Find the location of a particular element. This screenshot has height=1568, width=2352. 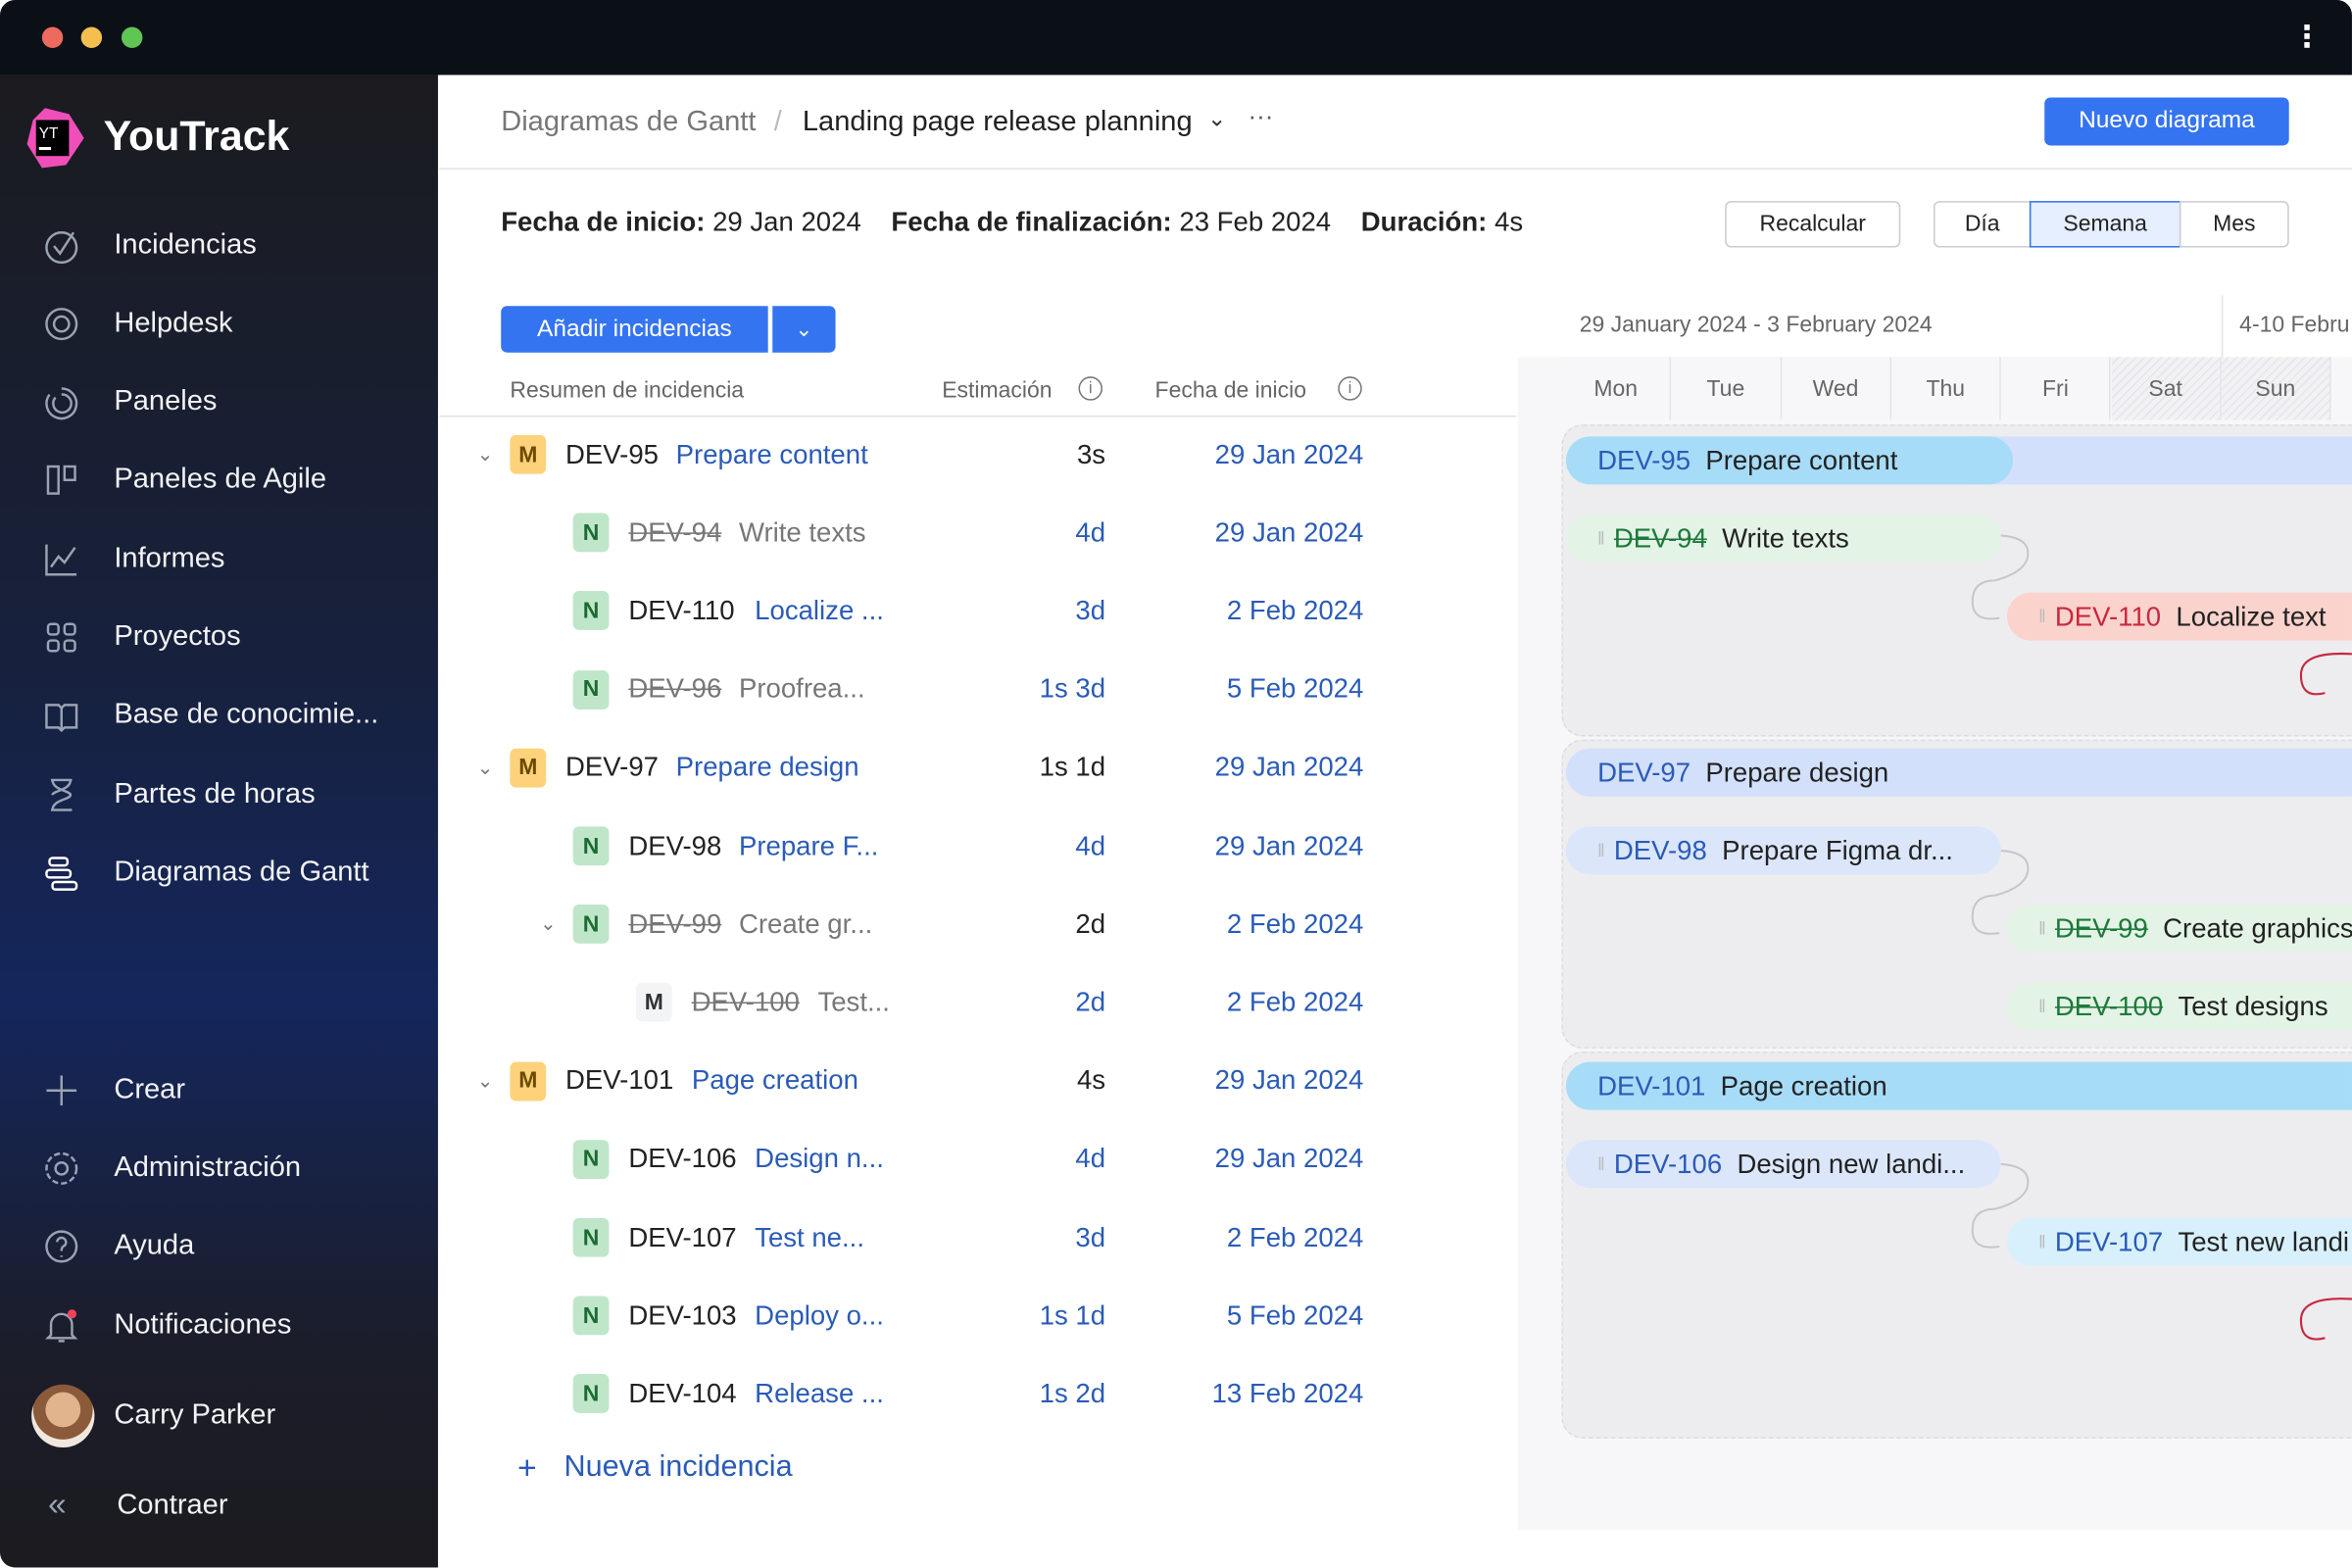

sidebar-item-ayuda: Ayuda is located at coordinates (118, 1246).